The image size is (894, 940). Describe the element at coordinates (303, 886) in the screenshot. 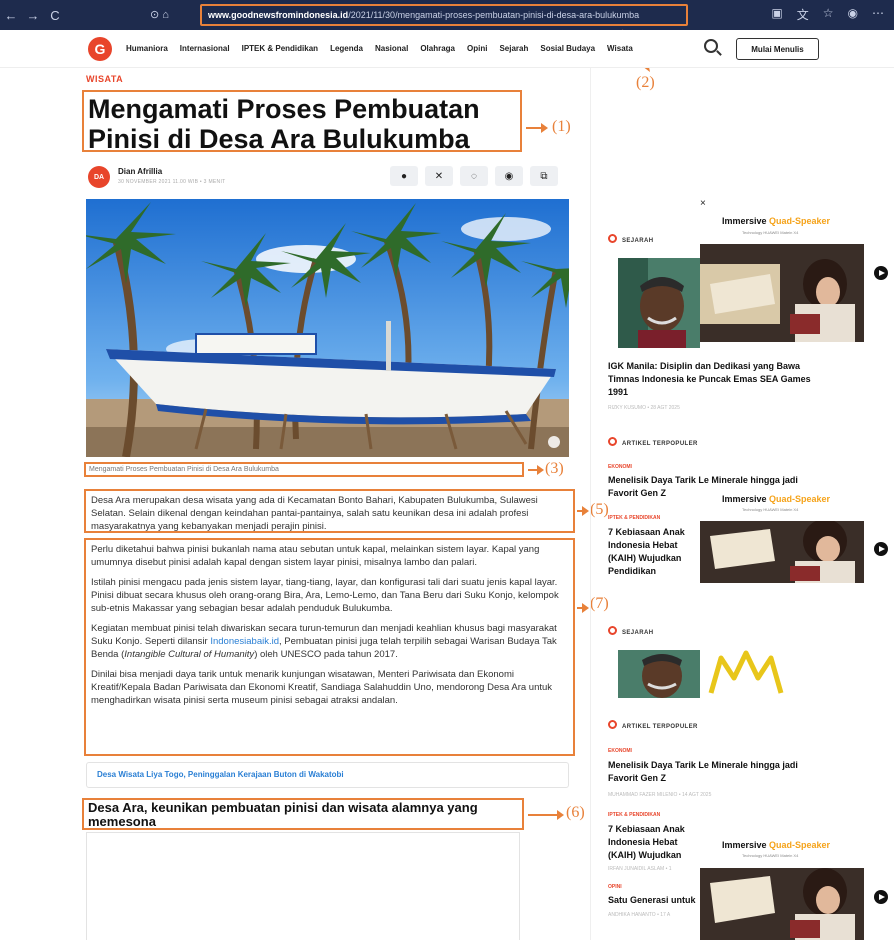

I see `embedded-content-frame` at that location.